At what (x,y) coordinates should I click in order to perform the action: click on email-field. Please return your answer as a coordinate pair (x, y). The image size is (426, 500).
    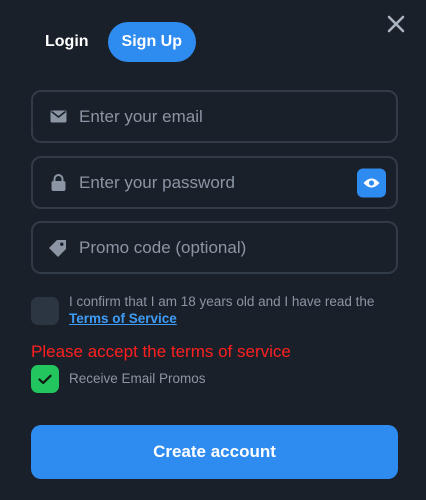
    Looking at the image, I should click on (214, 116).